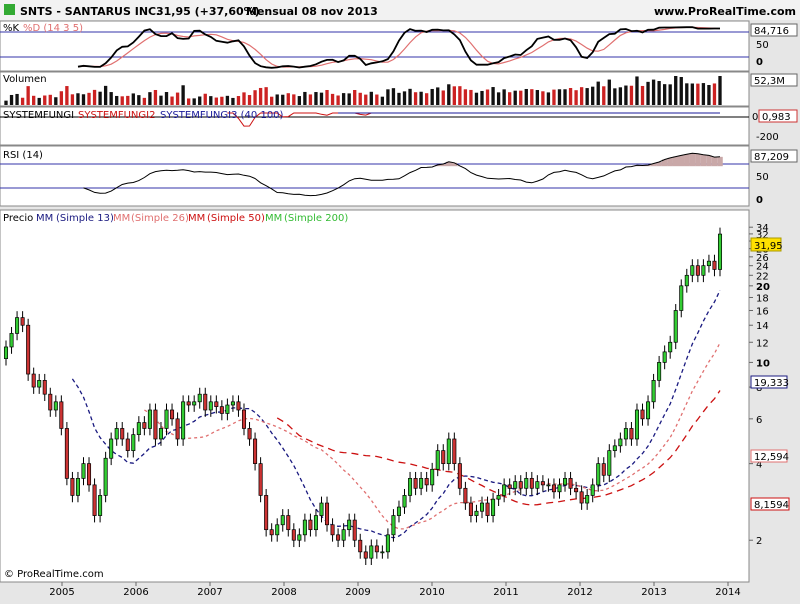 The width and height of the screenshot is (800, 604). What do you see at coordinates (209, 592) in the screenshot?
I see `time-tick-label: 2007` at bounding box center [209, 592].